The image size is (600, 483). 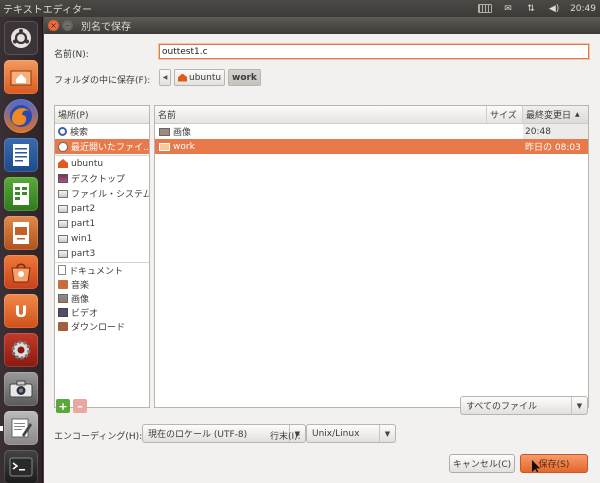 I want to click on remove-bookmark-button: –, so click(x=80, y=406).